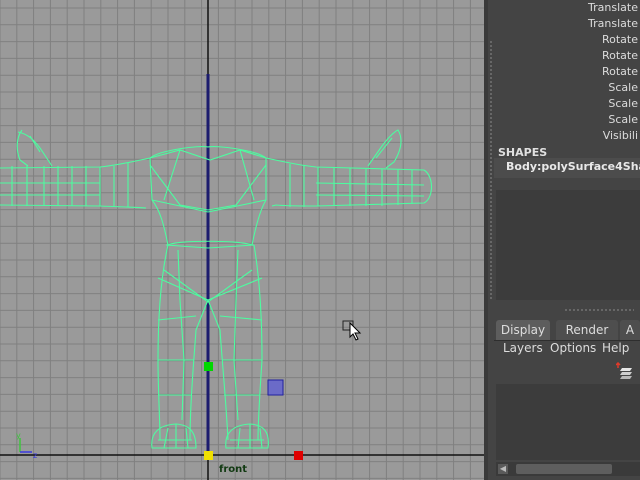 This screenshot has width=640, height=480. Describe the element at coordinates (613, 23) in the screenshot. I see `attr-translate-y: Translate` at that location.